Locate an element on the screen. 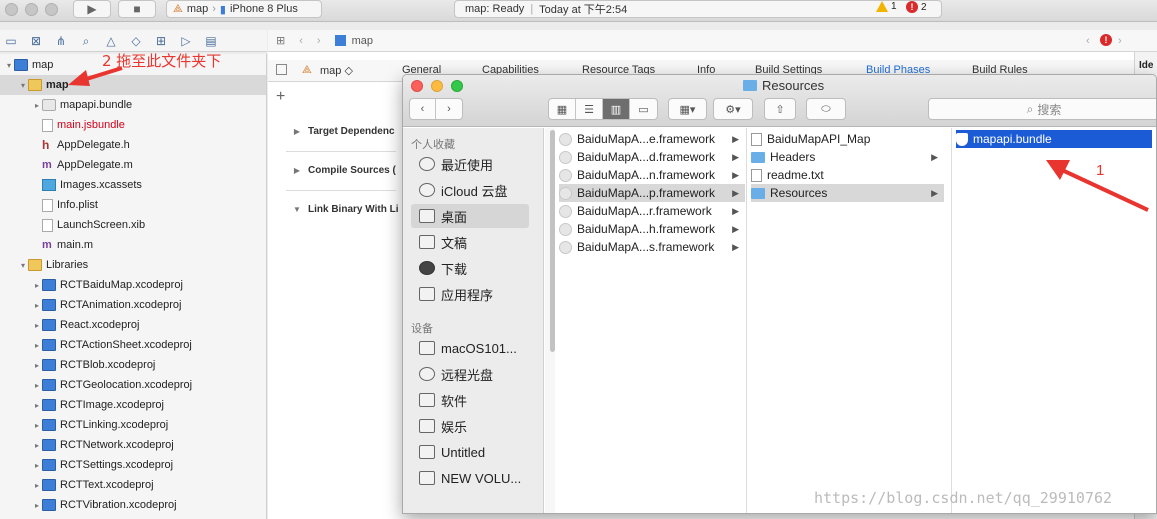 This screenshot has width=1157, height=519. folder-icon: ▭ is located at coordinates (11, 41).